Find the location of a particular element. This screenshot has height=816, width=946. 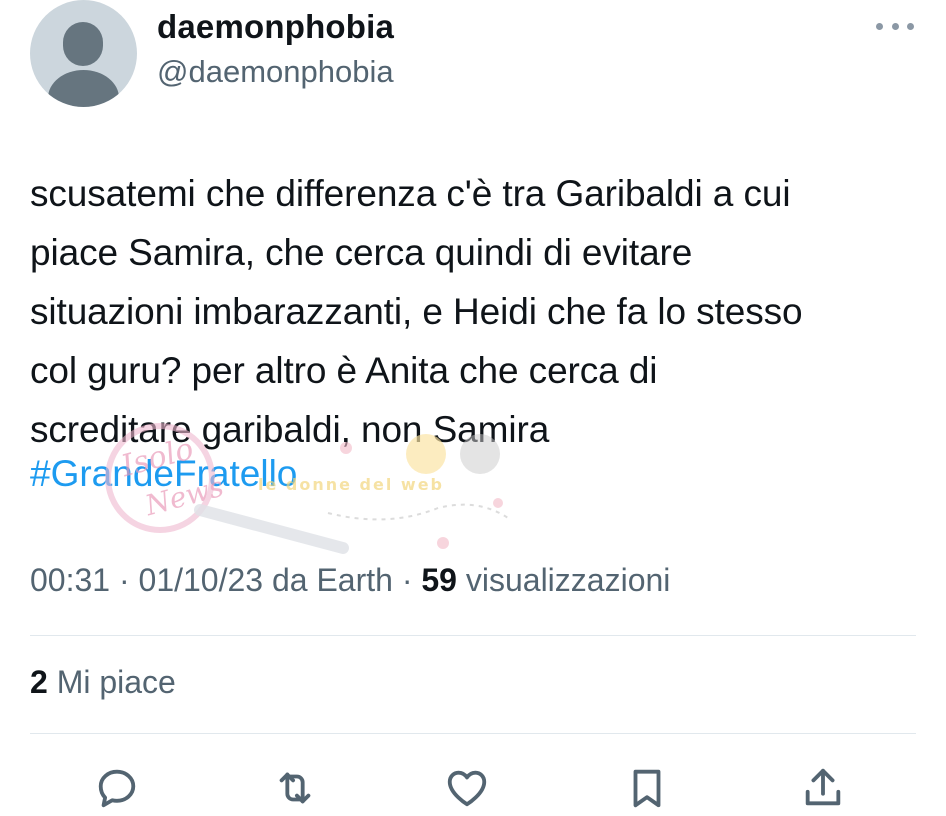

views-label: visualizzazioni is located at coordinates (563, 580).